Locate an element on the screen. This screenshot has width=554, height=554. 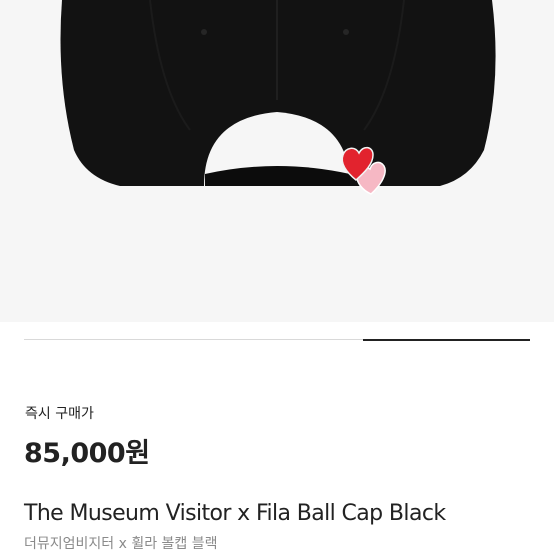
product-name-ko: 더뮤지엄비지터 x 휠라 볼캡 블랙 is located at coordinates (121, 544).